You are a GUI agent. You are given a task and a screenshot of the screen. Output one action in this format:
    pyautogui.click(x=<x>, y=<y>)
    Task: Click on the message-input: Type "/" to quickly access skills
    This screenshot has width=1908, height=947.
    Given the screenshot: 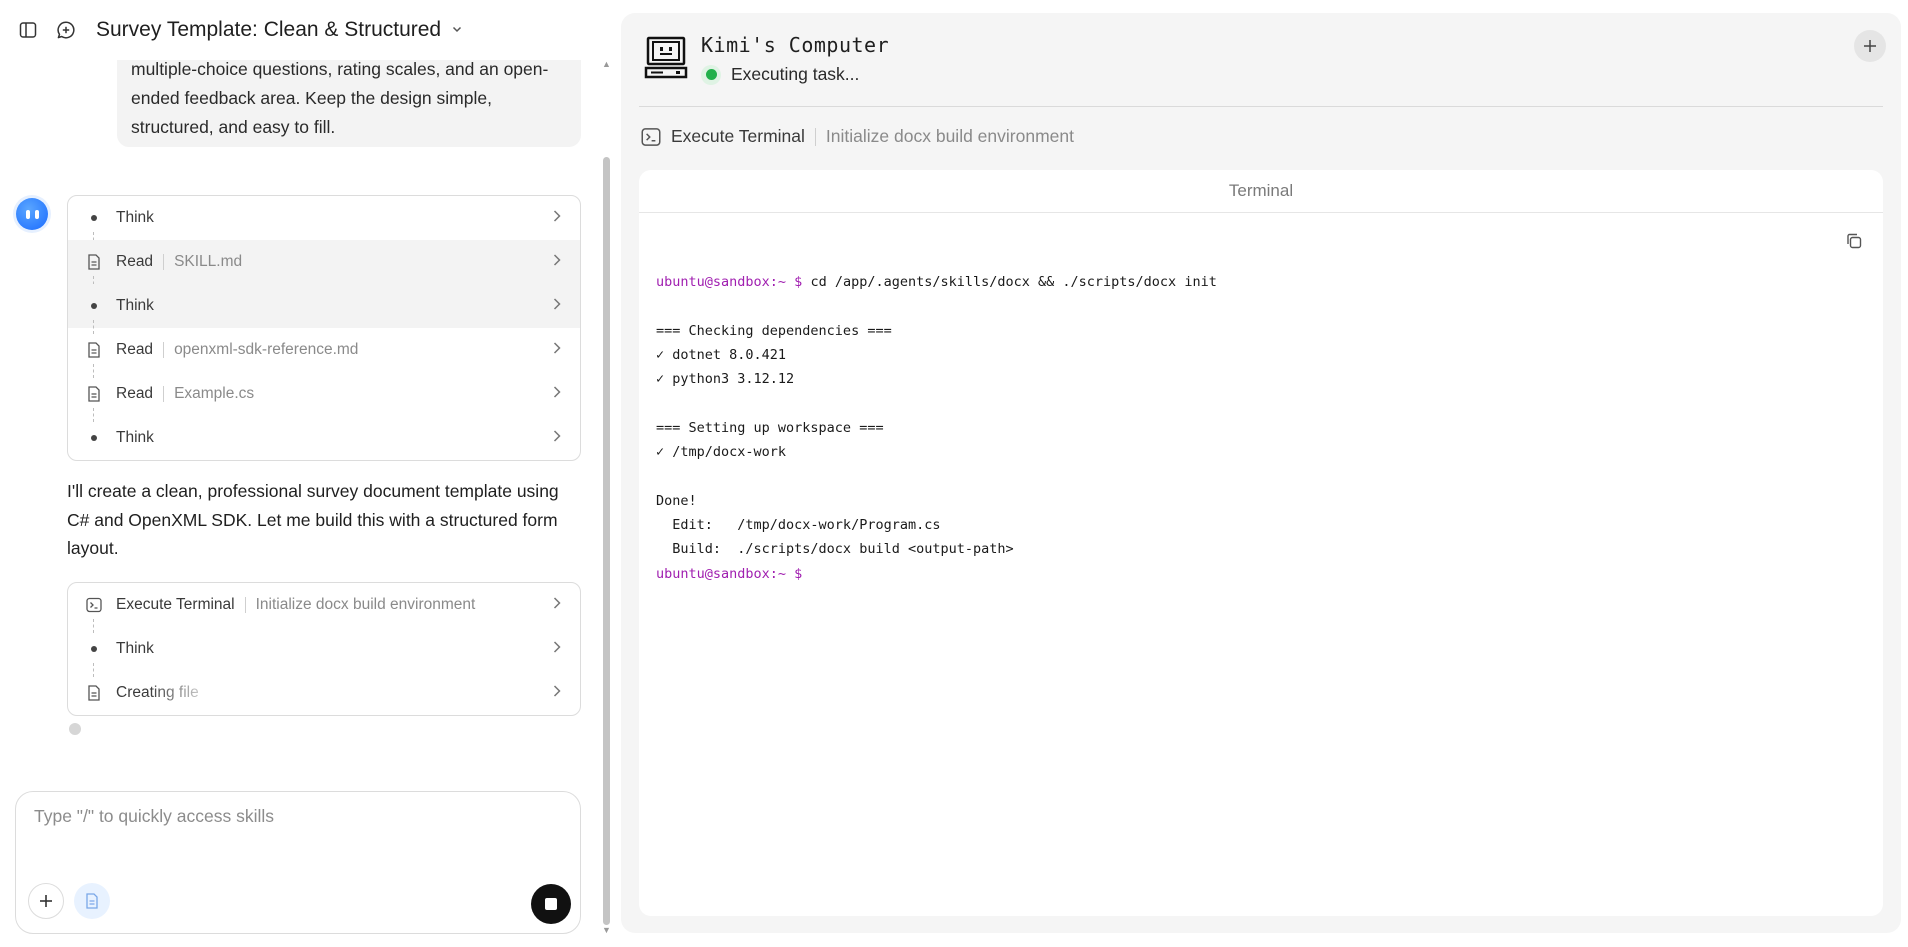 What is the action you would take?
    pyautogui.click(x=298, y=862)
    